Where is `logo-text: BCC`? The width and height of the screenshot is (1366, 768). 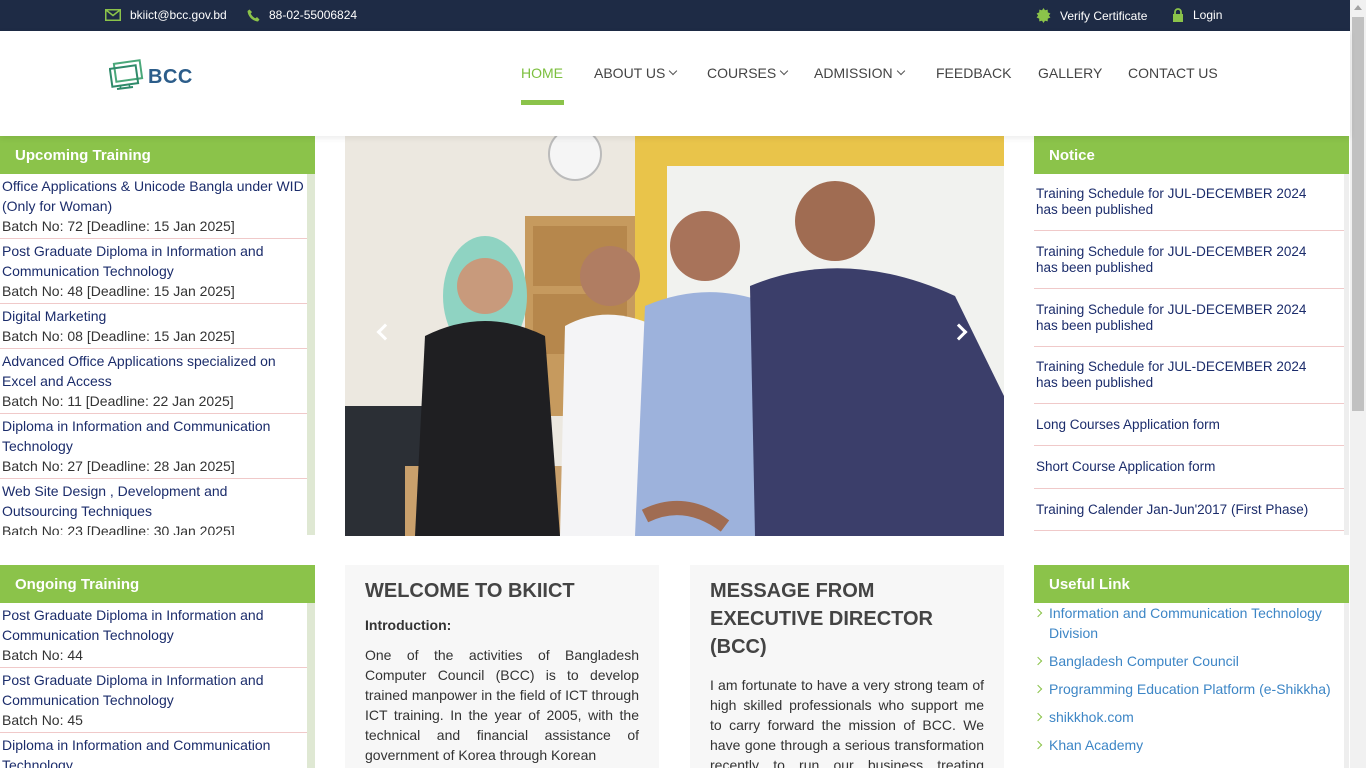
logo-text: BCC is located at coordinates (170, 76).